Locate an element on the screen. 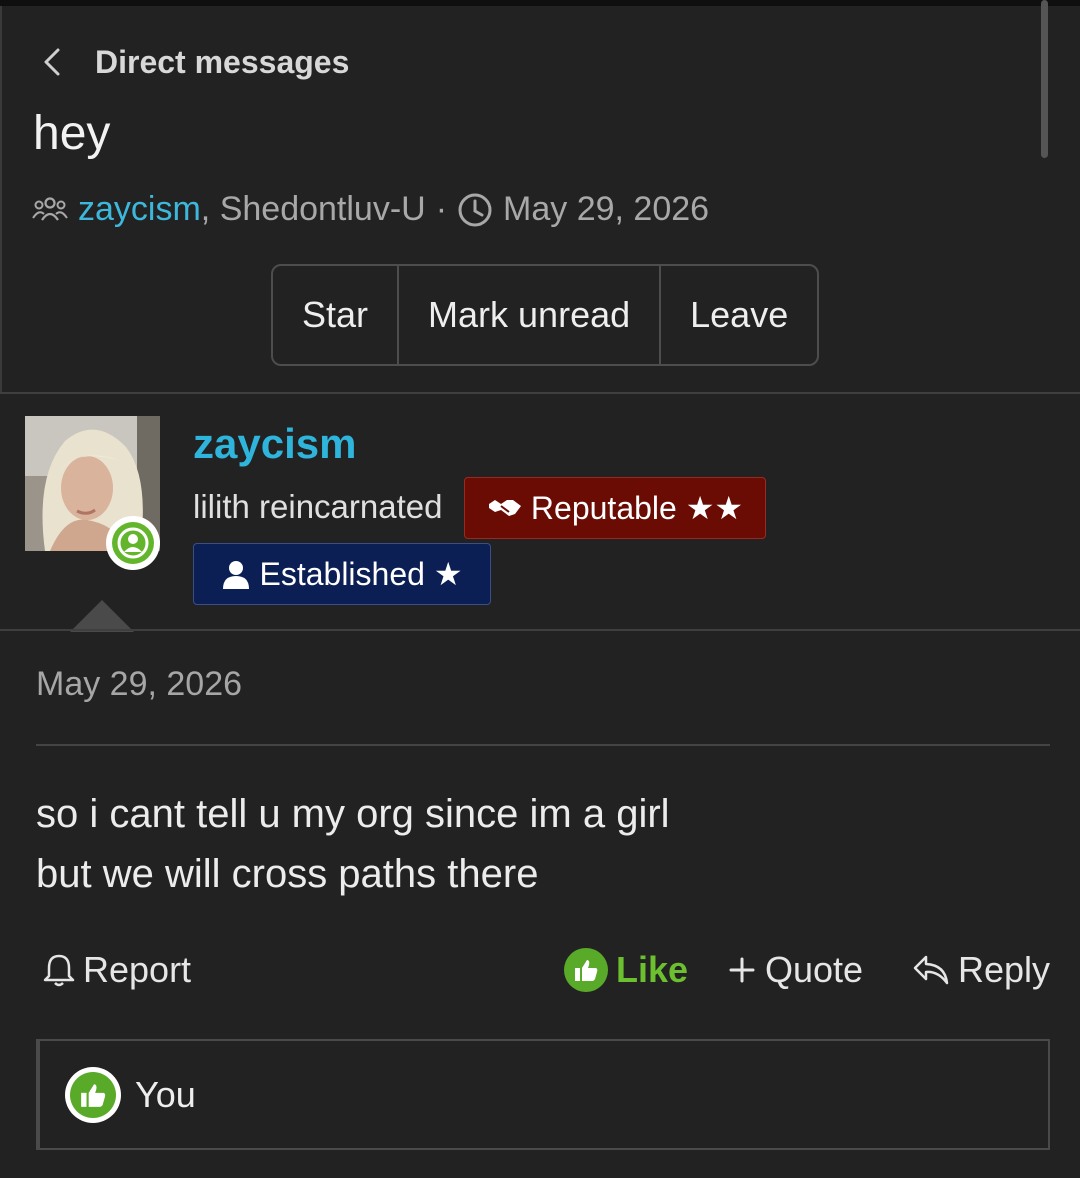 This screenshot has width=1080, height=1178. likes-summary-text: You is located at coordinates (165, 1095).